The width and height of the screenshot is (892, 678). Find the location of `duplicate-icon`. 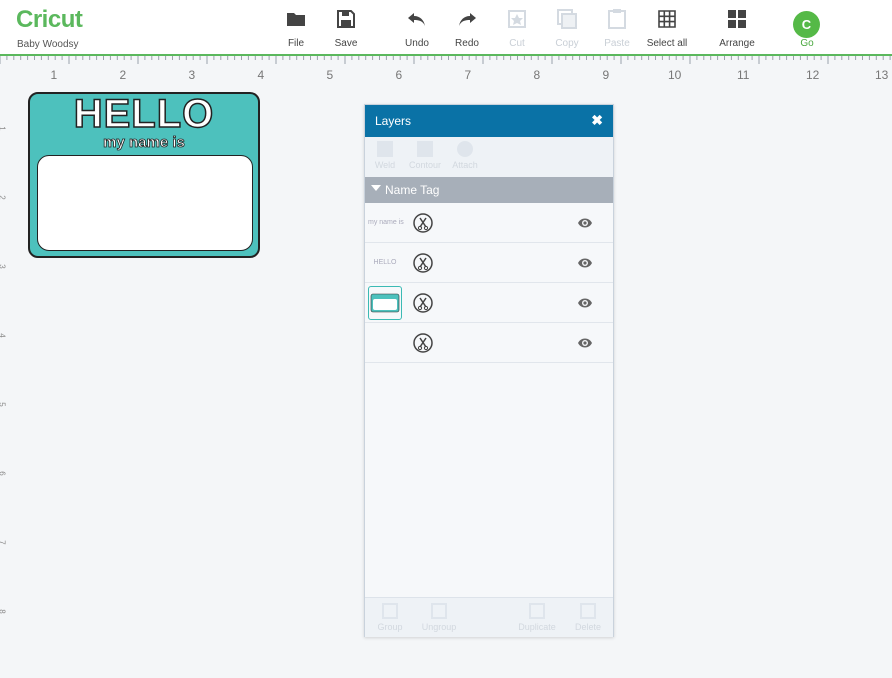

duplicate-icon is located at coordinates (537, 611).